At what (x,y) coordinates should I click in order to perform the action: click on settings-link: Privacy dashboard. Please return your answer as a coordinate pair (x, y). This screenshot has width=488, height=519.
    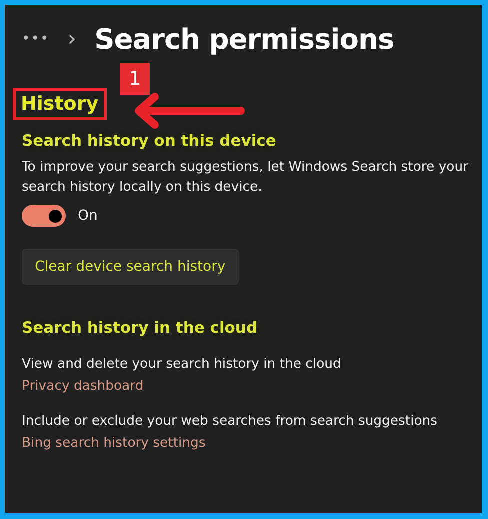
    Looking at the image, I should click on (83, 386).